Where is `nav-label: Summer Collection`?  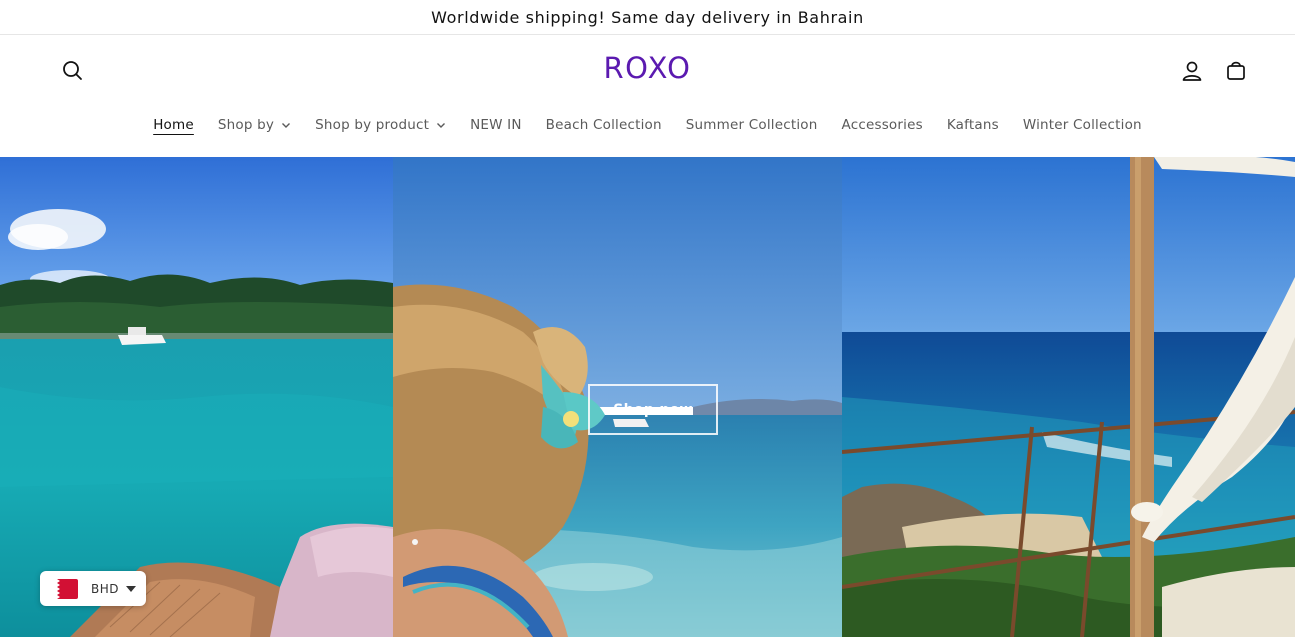 nav-label: Summer Collection is located at coordinates (751, 125).